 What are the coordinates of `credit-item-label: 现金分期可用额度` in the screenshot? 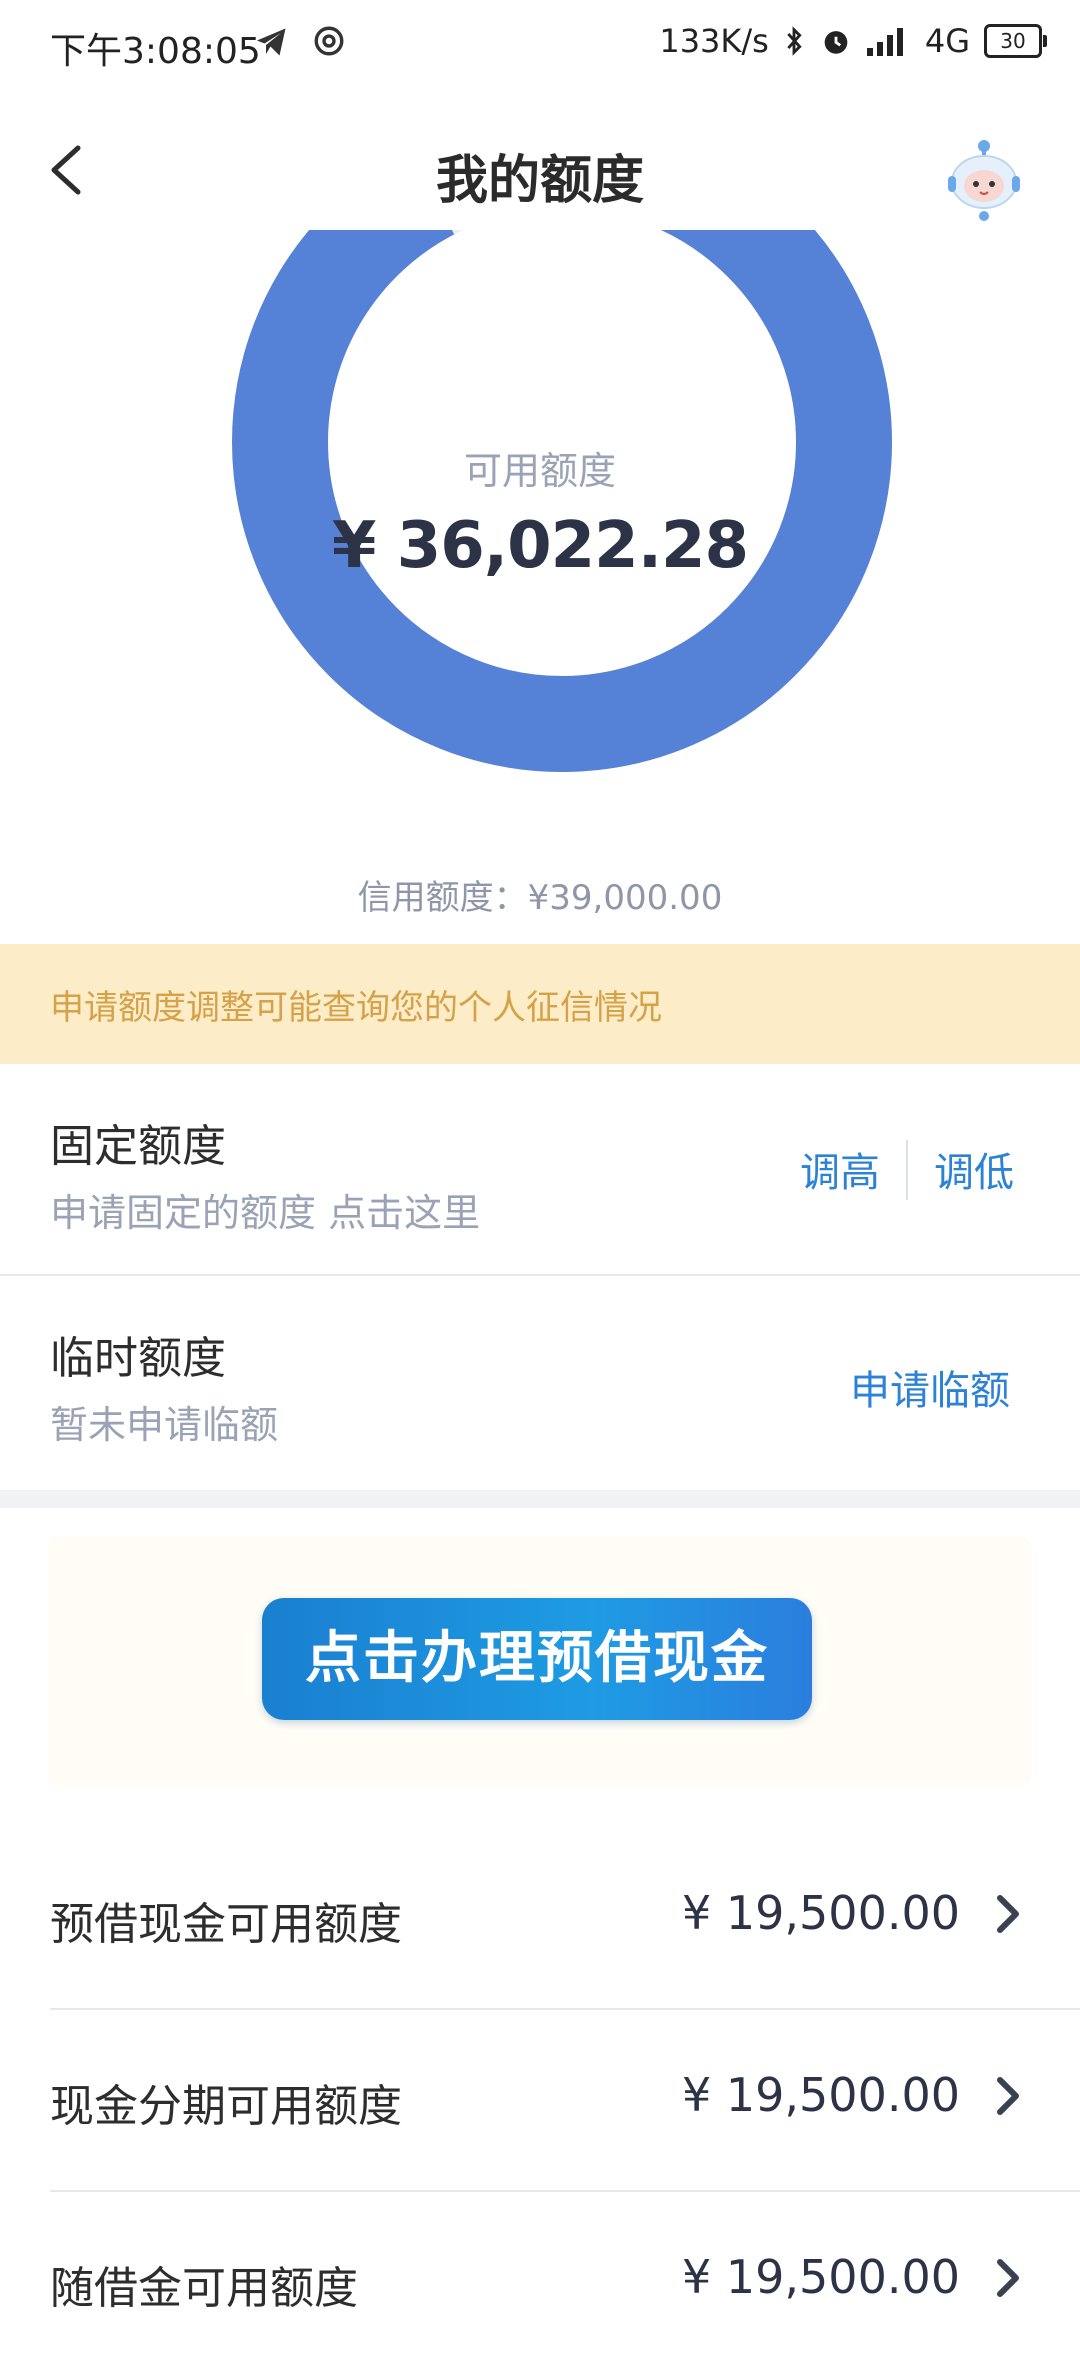 It's located at (226, 2106).